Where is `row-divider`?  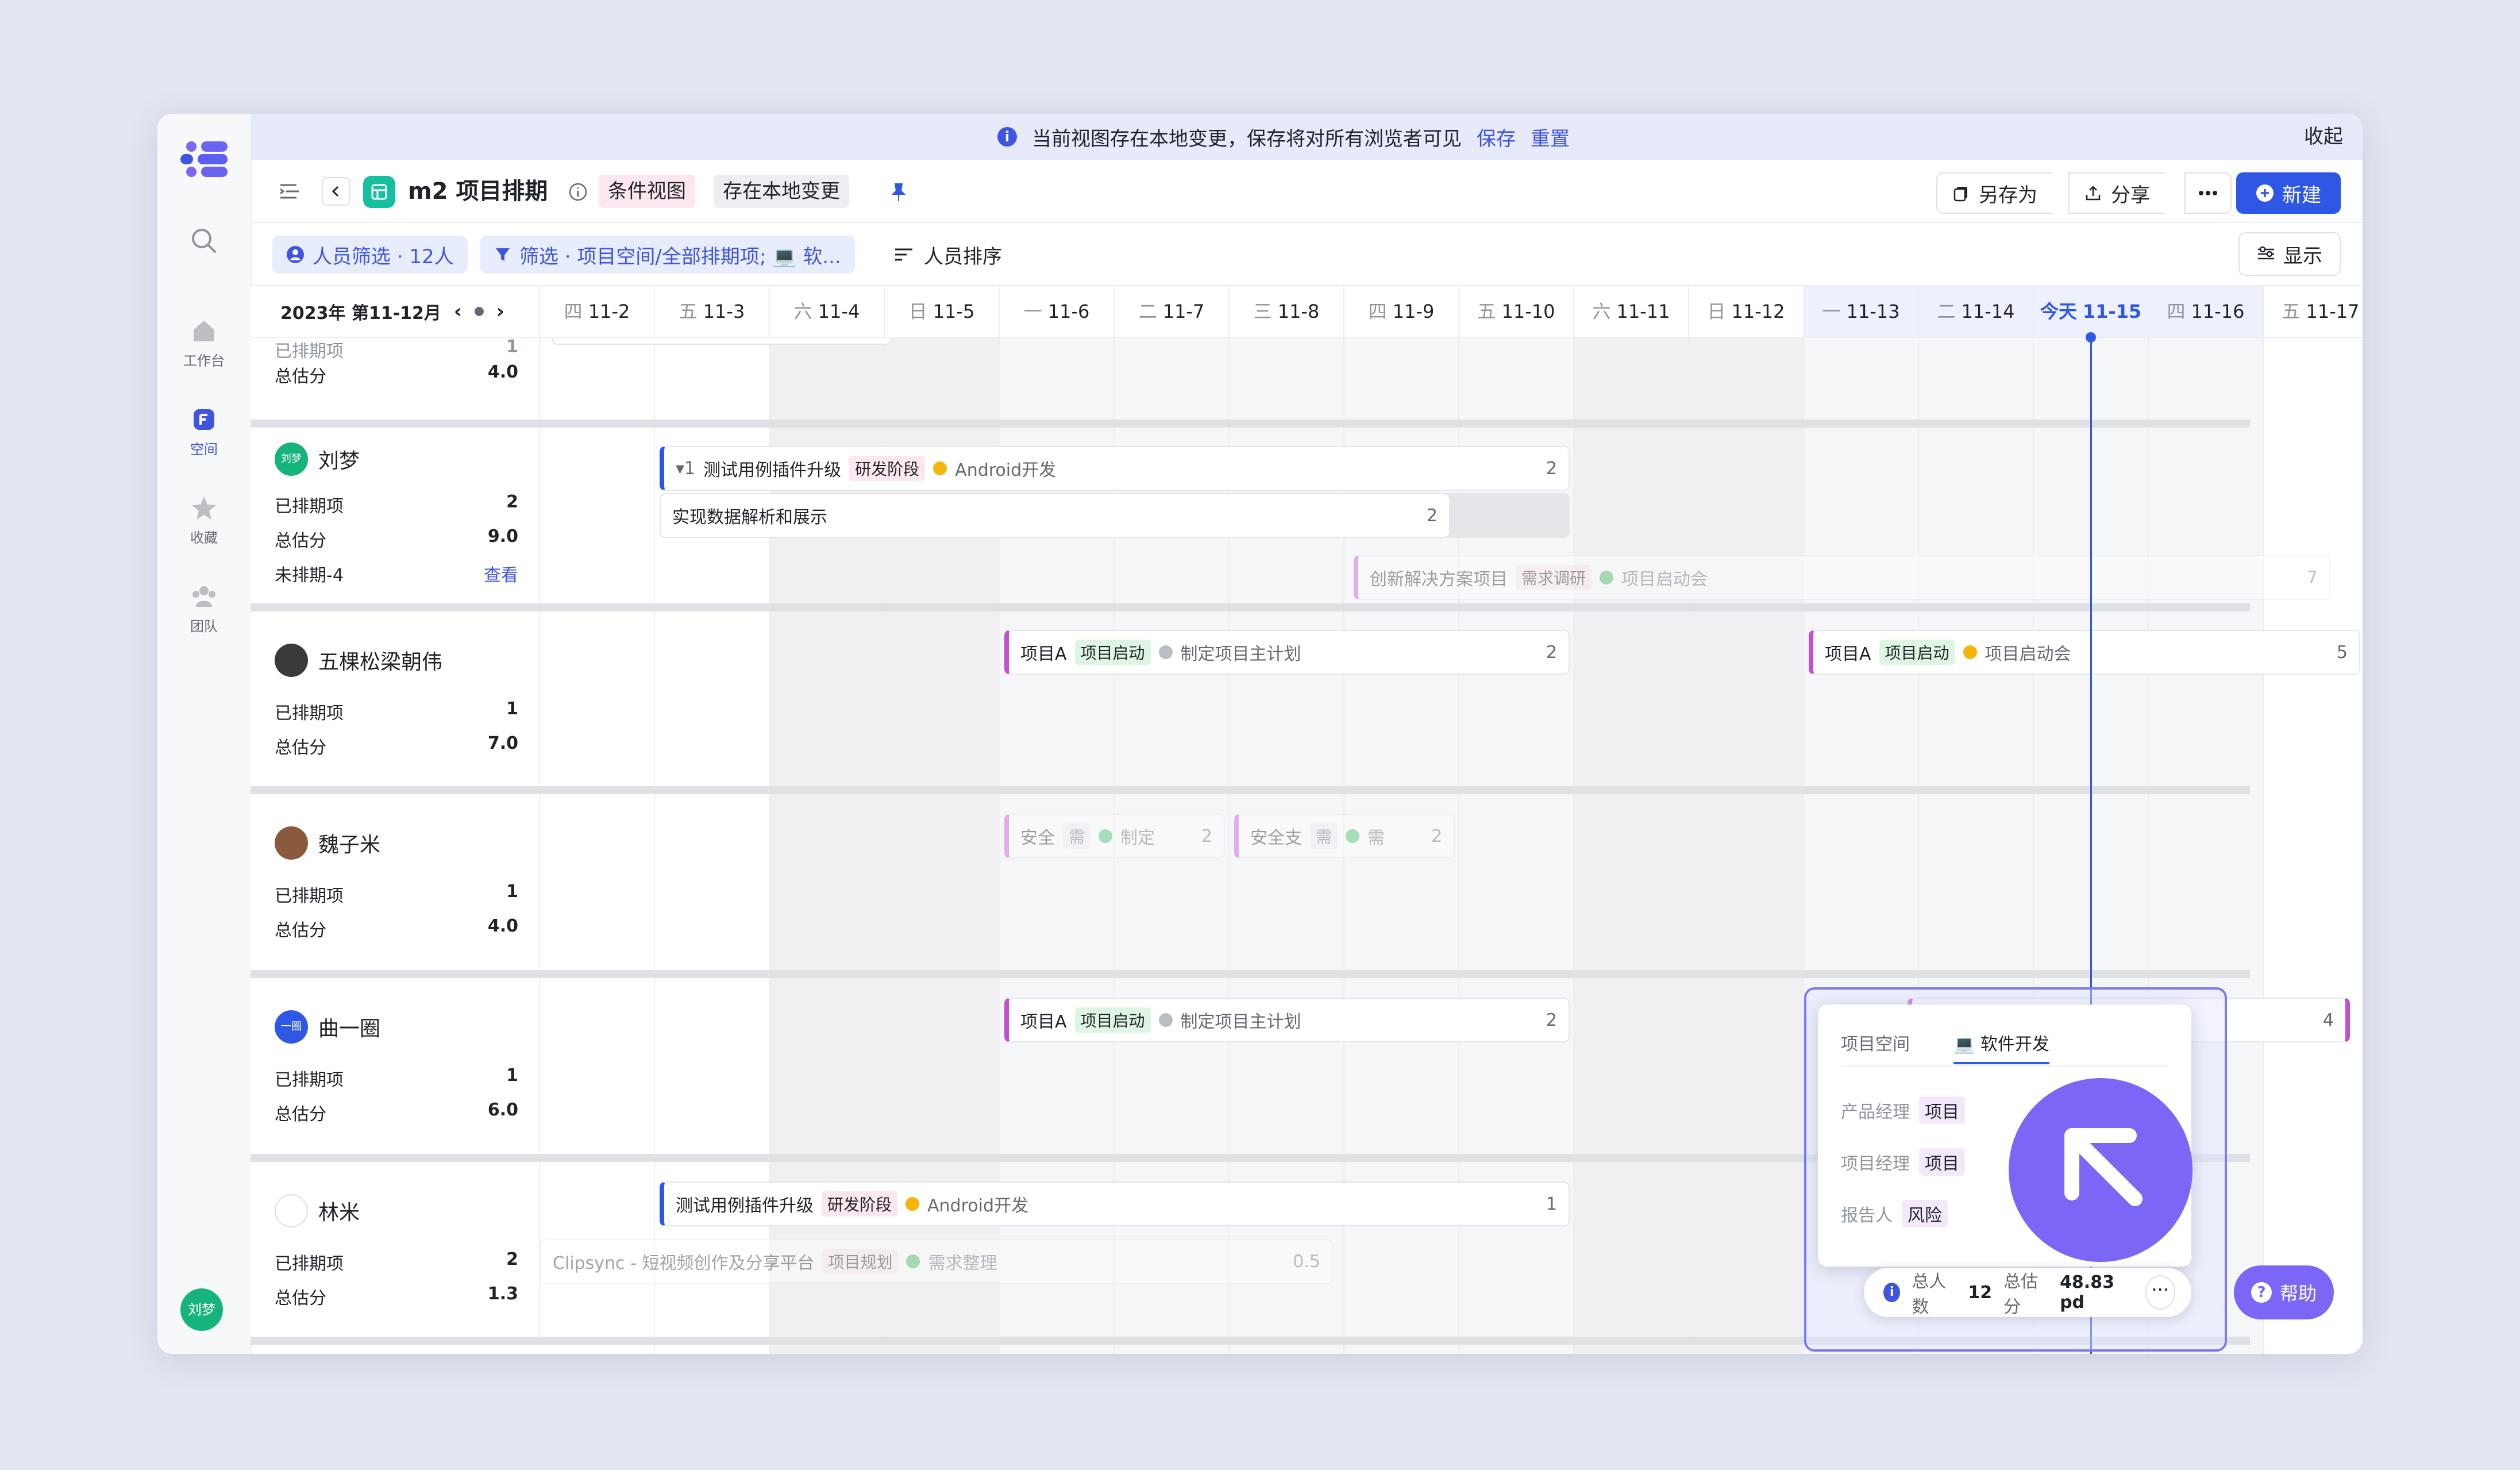 row-divider is located at coordinates (1251, 424).